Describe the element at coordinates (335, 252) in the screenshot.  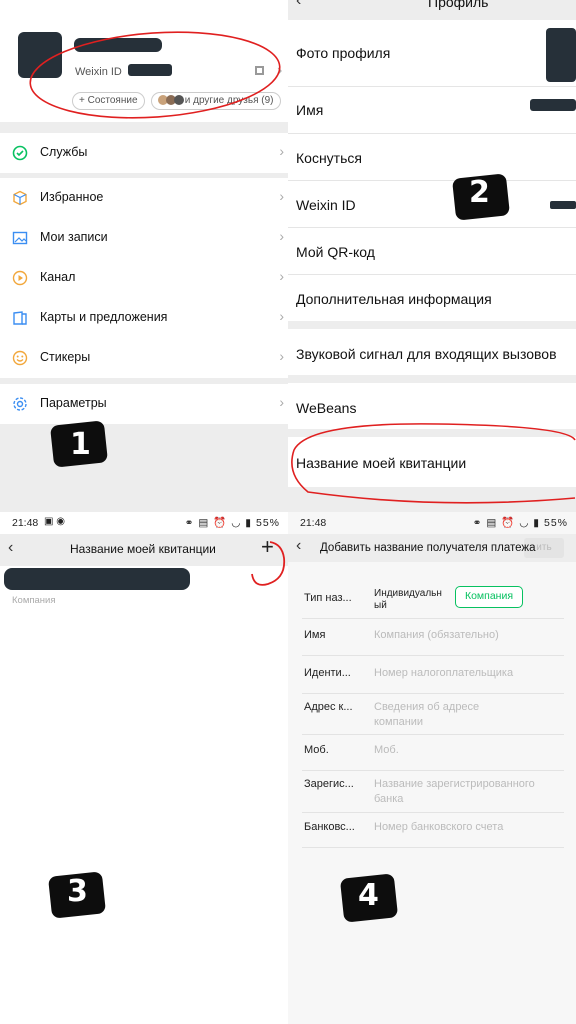
I see `row-label: Мой QR-код` at that location.